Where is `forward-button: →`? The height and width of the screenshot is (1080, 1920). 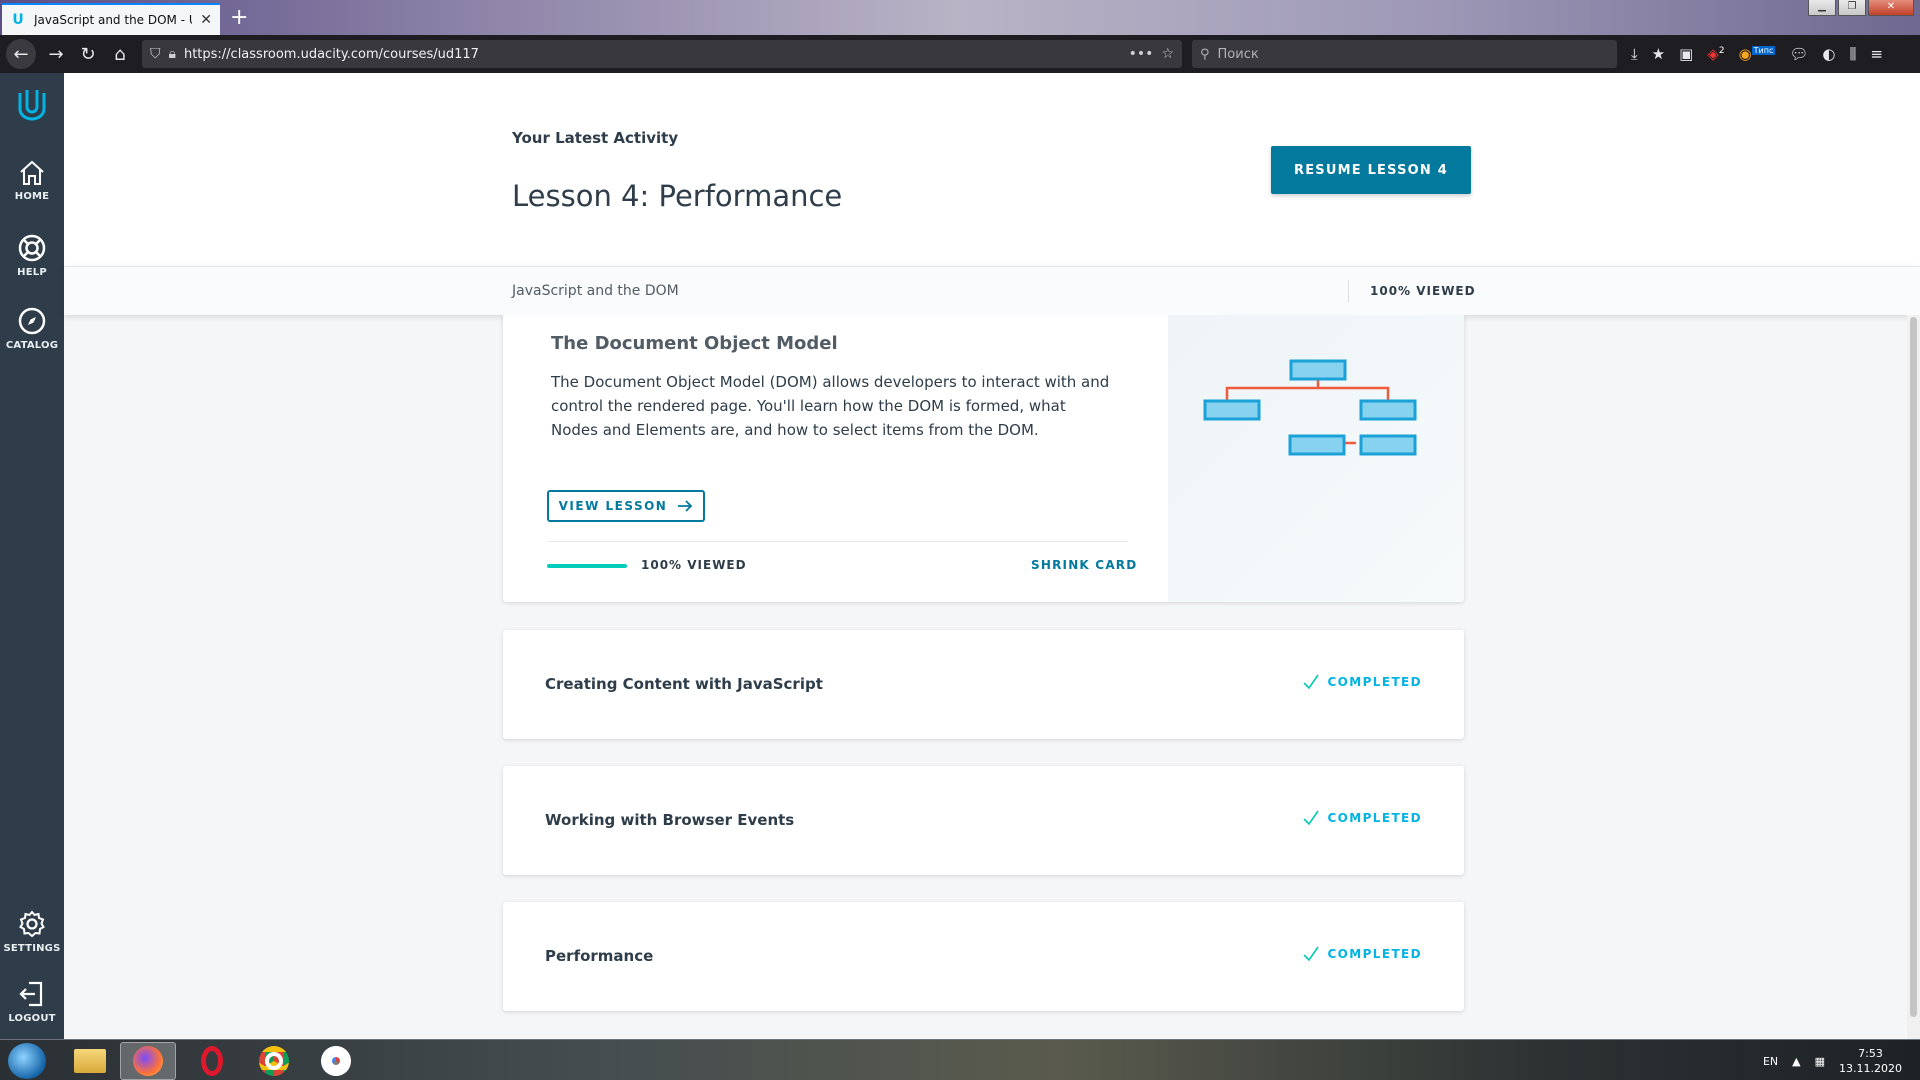
forward-button: → is located at coordinates (56, 54).